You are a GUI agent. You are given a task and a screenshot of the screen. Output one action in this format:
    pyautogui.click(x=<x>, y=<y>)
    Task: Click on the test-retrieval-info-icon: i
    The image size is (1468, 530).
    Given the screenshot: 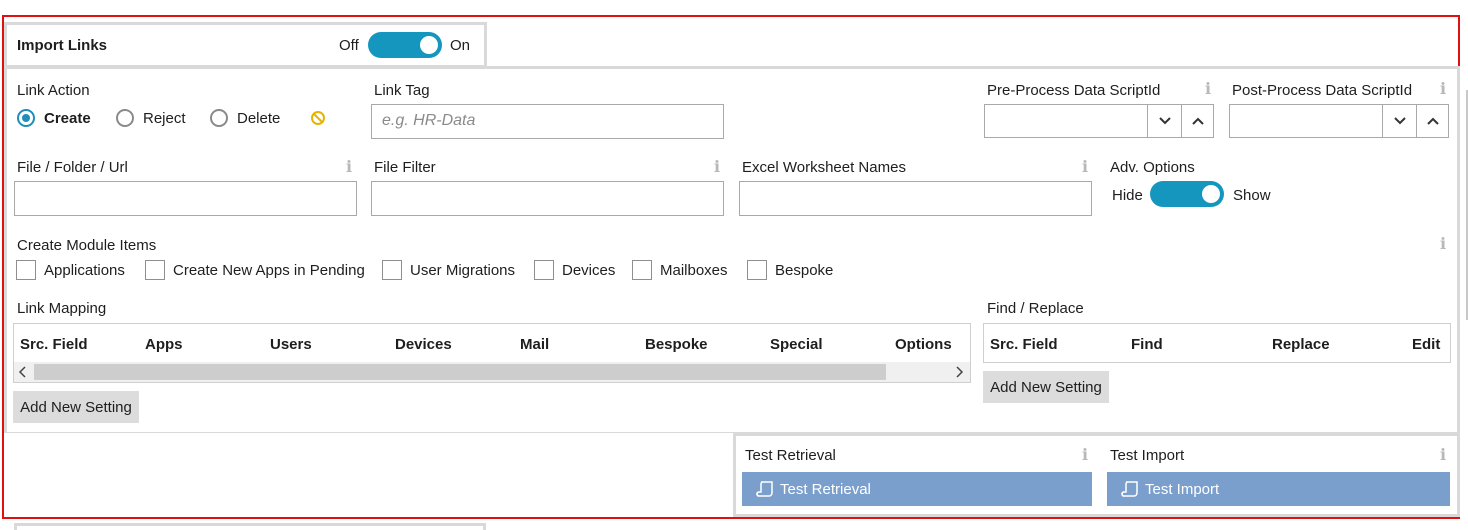 What is the action you would take?
    pyautogui.click(x=1085, y=454)
    